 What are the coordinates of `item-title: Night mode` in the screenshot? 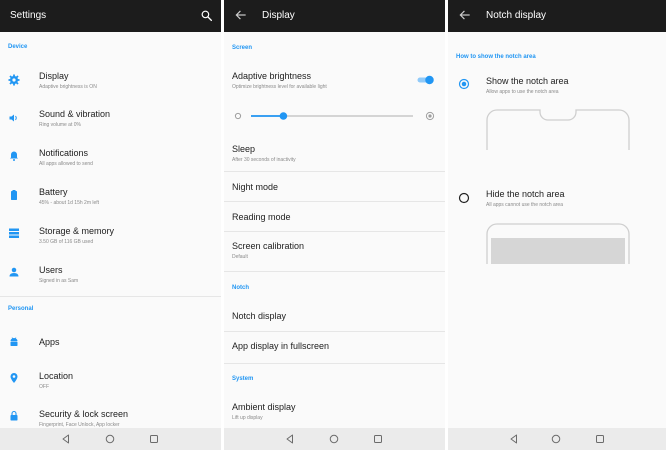 It's located at (255, 187).